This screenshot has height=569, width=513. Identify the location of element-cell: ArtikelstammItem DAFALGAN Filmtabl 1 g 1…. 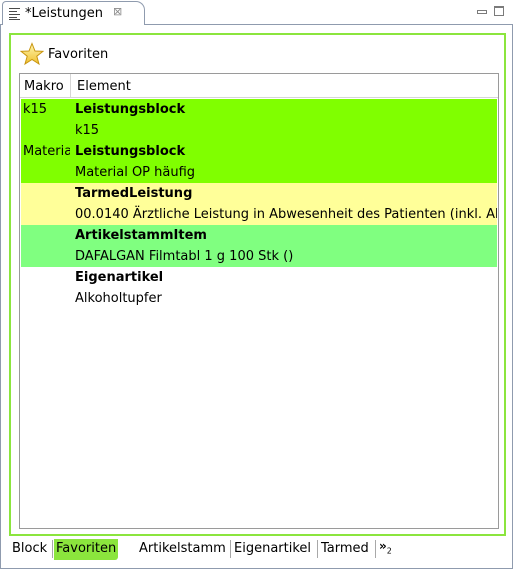
(284, 246).